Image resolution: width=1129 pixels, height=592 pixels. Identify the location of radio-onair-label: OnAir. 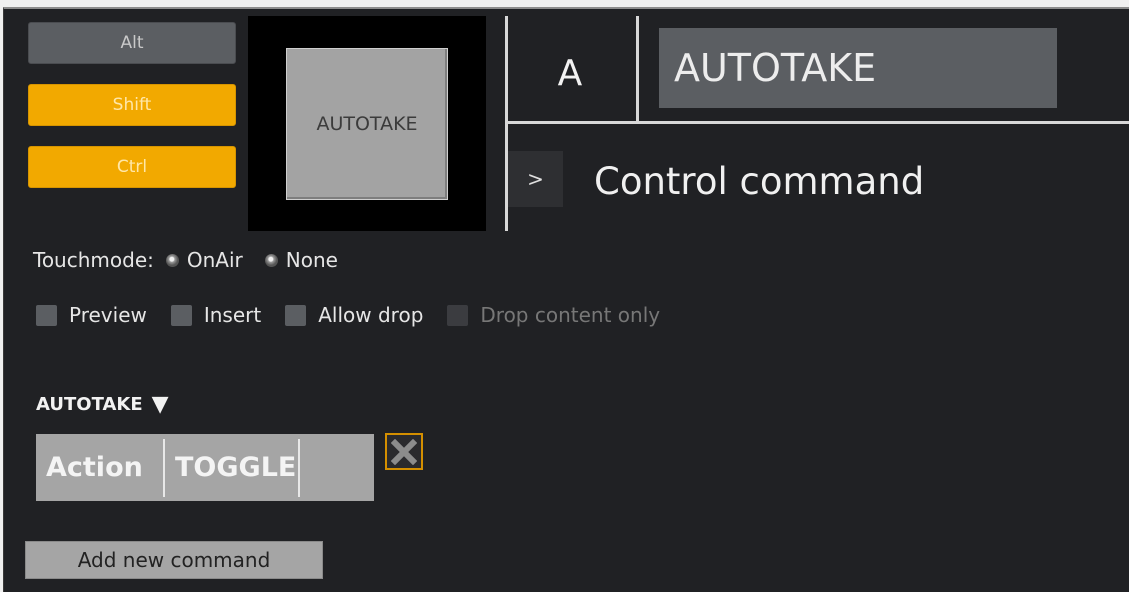
(215, 260).